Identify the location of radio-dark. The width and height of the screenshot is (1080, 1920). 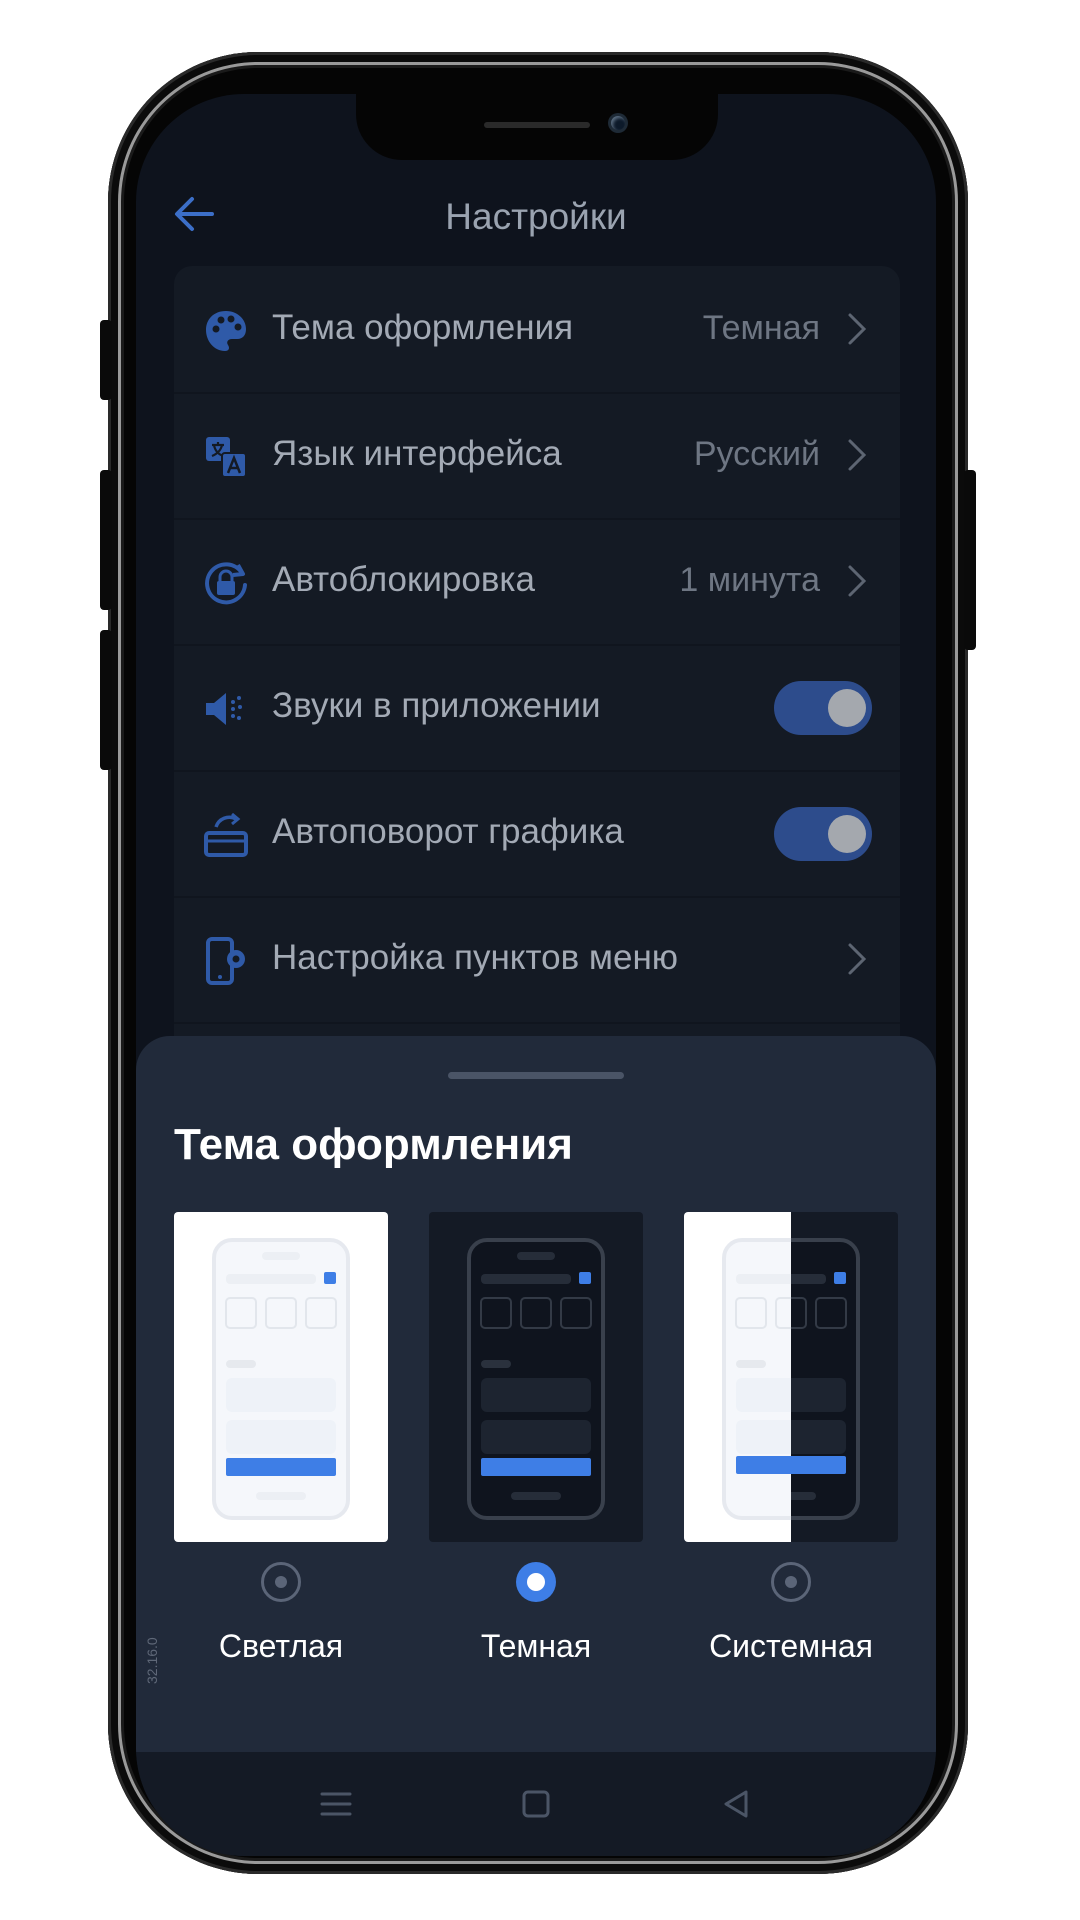
(536, 1582).